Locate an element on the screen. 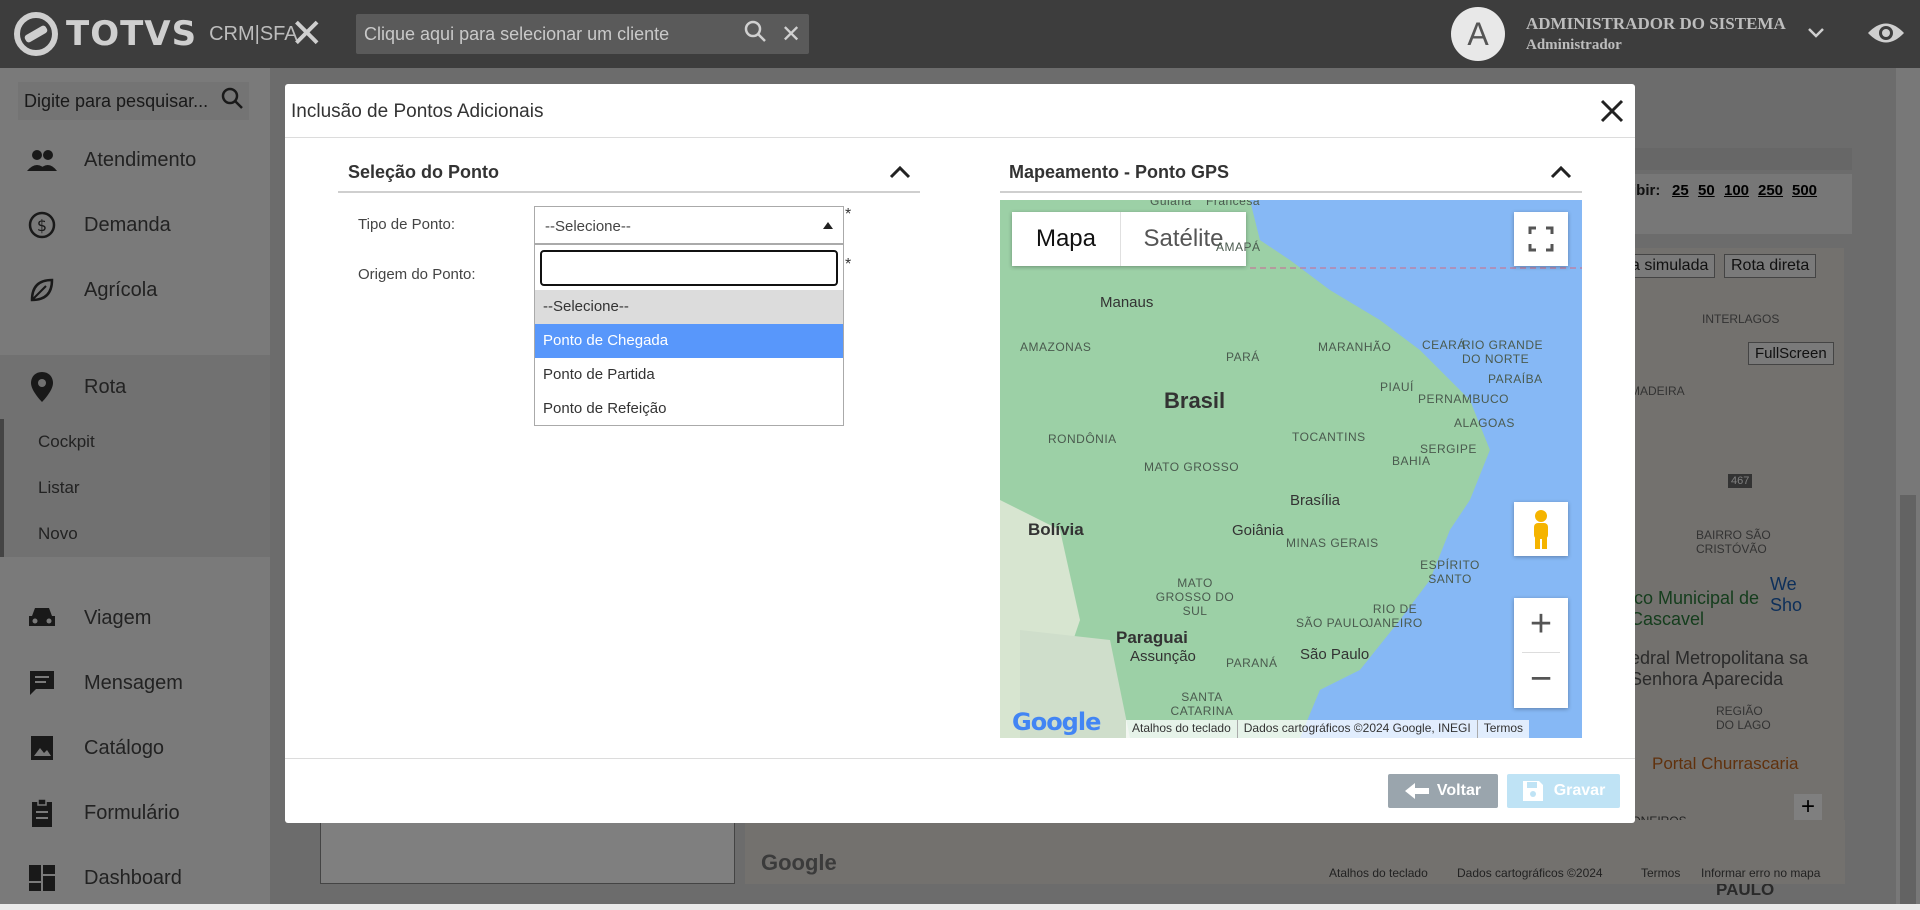 The width and height of the screenshot is (1920, 910). origem-ponto-label: Origem do Ponto: is located at coordinates (417, 274).